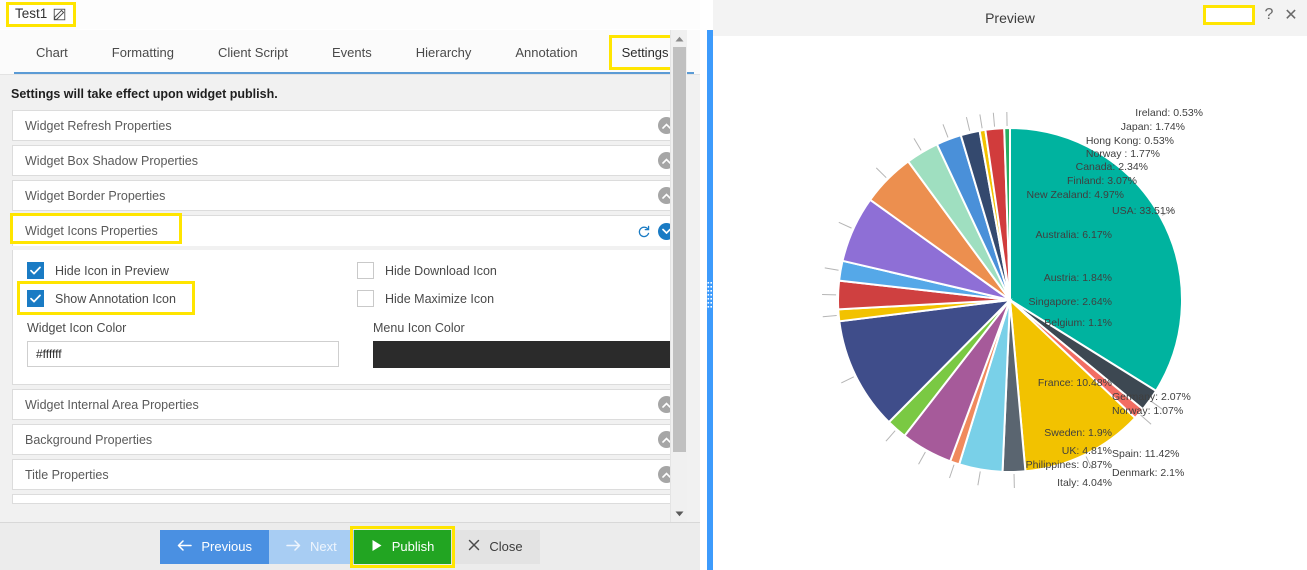  What do you see at coordinates (187, 298) in the screenshot?
I see `checkbox-row-show-annotation-icon: Show Annotation Icon` at bounding box center [187, 298].